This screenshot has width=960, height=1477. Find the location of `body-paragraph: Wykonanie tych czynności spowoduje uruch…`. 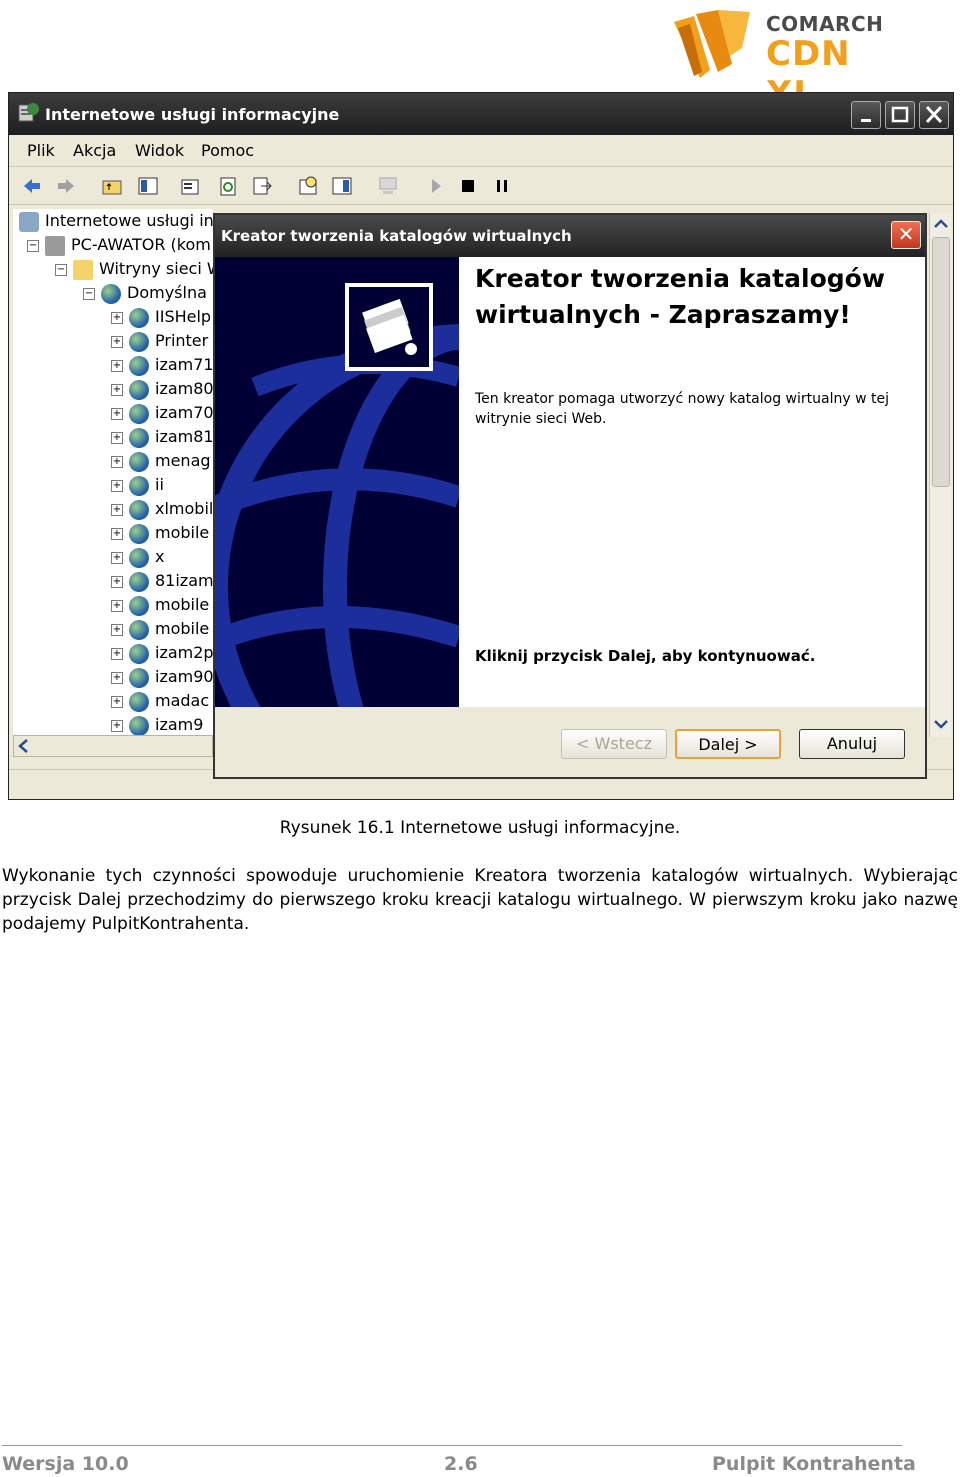

body-paragraph: Wykonanie tych czynności spowoduje uruch… is located at coordinates (480, 900).